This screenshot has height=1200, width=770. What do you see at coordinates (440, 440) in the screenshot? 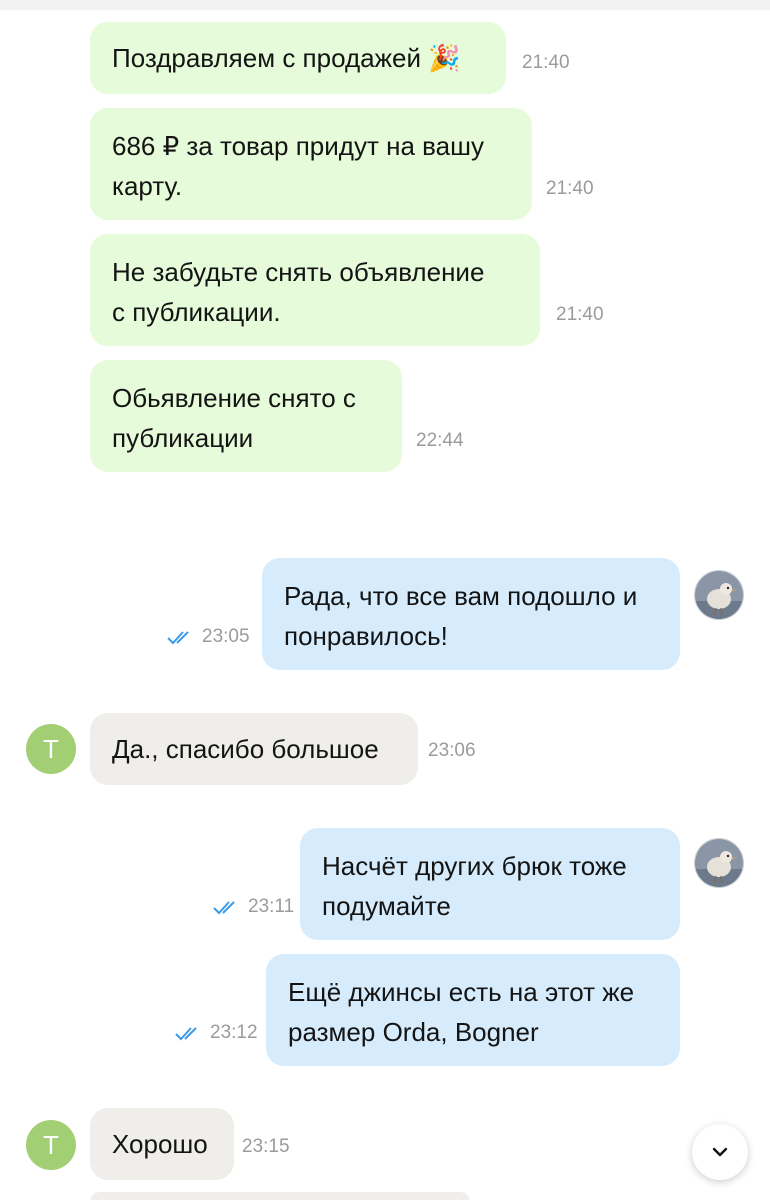
I see `message-time: 22:44` at bounding box center [440, 440].